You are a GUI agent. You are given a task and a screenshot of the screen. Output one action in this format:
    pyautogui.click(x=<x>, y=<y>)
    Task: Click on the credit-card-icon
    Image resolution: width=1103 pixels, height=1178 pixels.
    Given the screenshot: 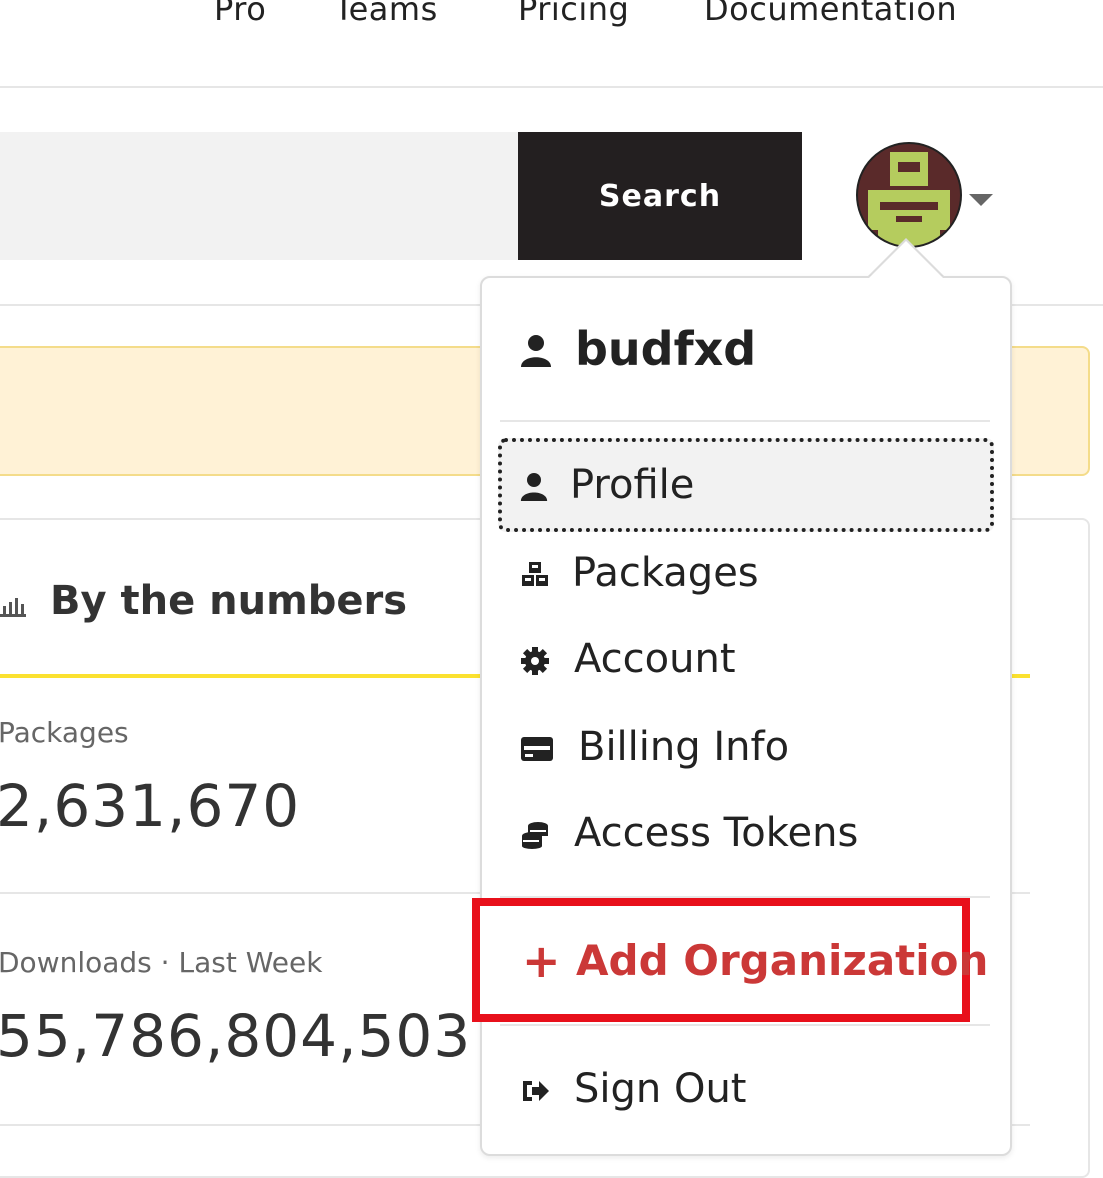 What is the action you would take?
    pyautogui.click(x=537, y=749)
    